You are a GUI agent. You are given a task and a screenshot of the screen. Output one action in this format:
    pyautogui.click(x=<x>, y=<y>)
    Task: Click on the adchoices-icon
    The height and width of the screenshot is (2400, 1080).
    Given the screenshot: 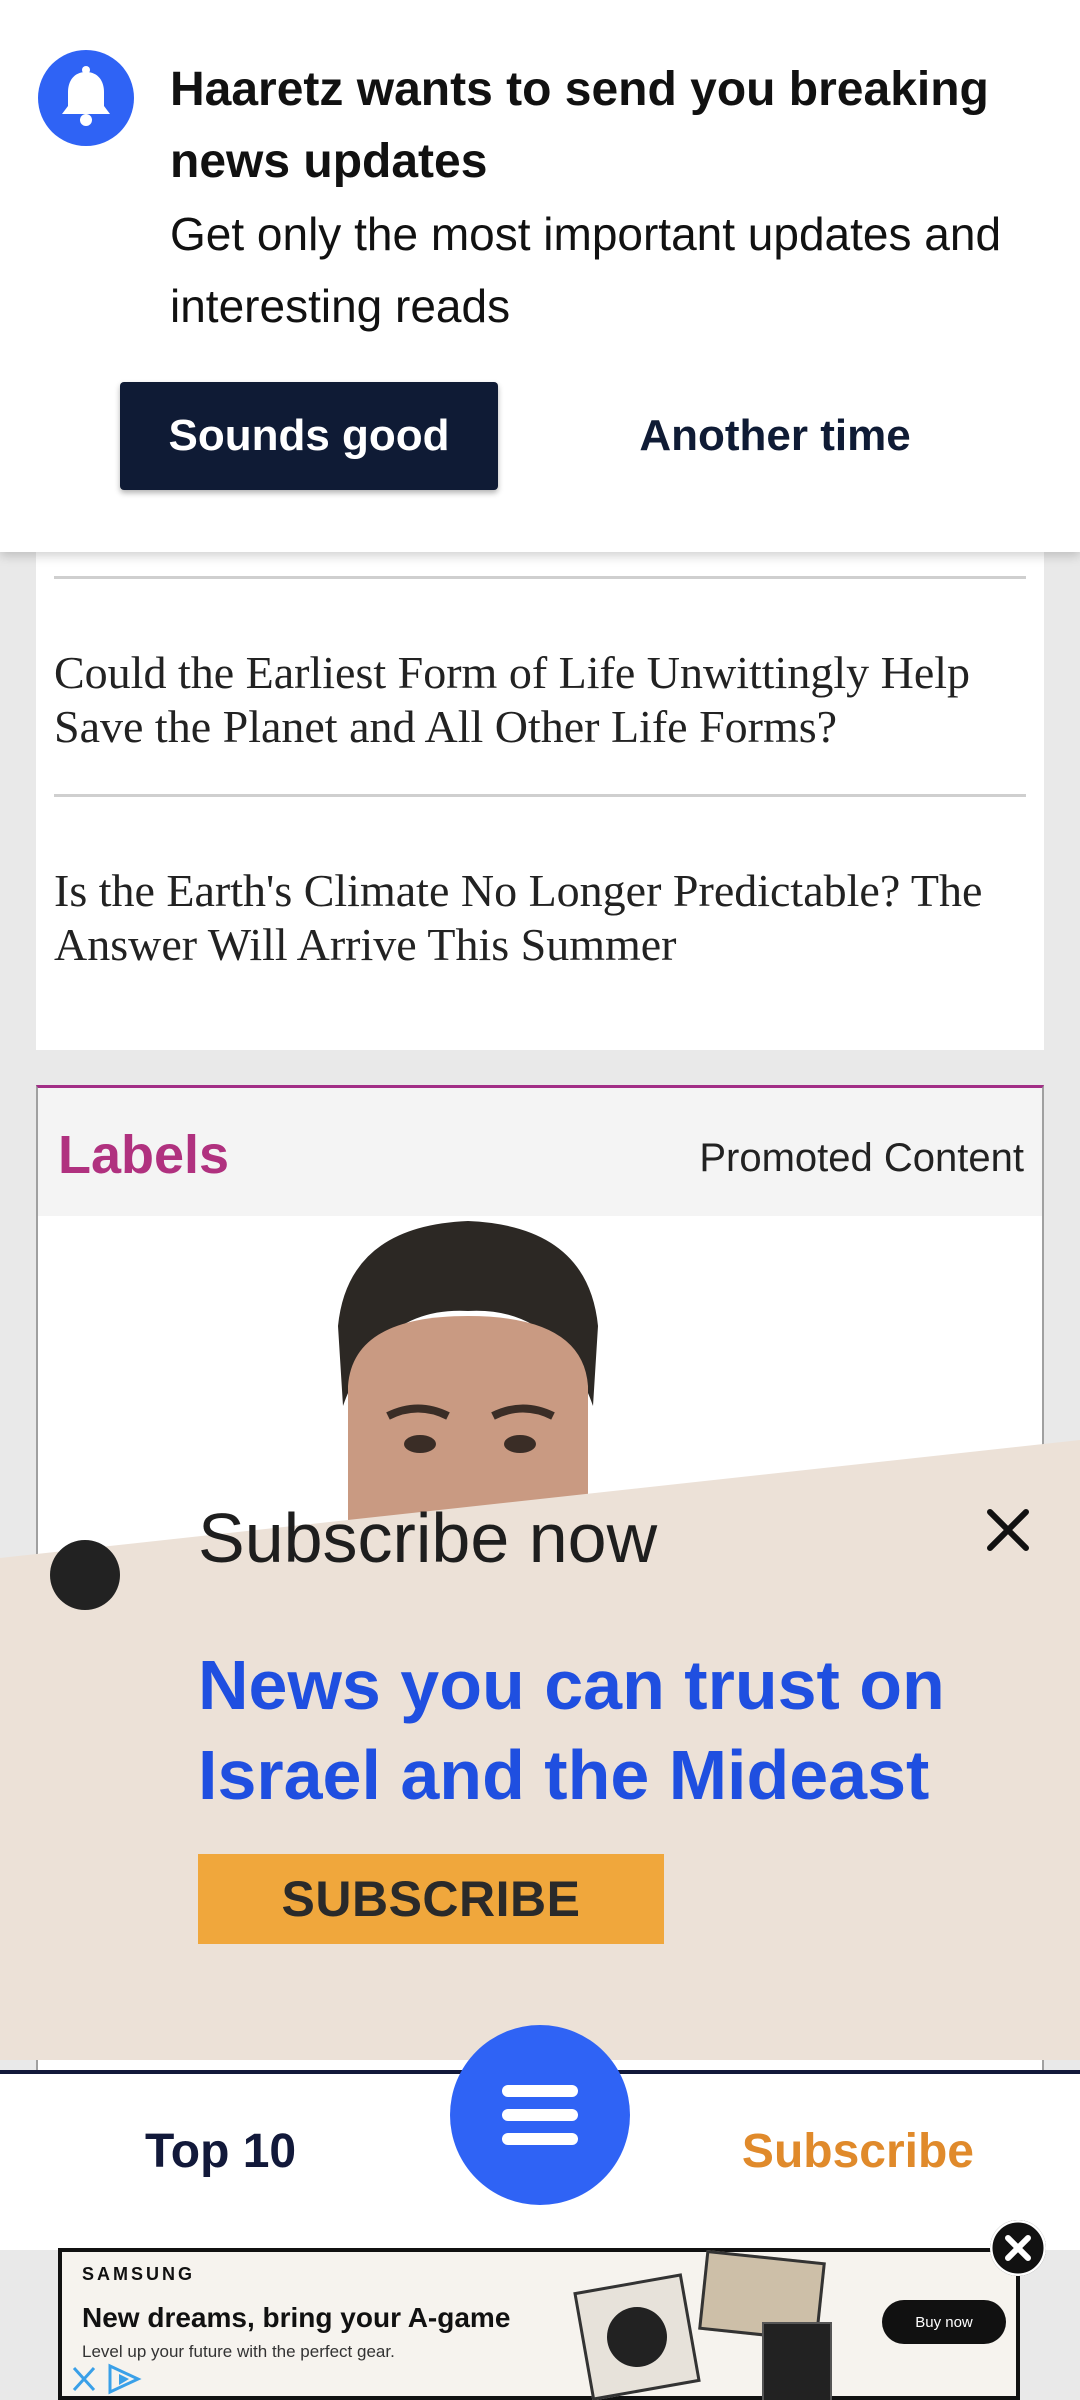 What is the action you would take?
    pyautogui.click(x=111, y=2379)
    